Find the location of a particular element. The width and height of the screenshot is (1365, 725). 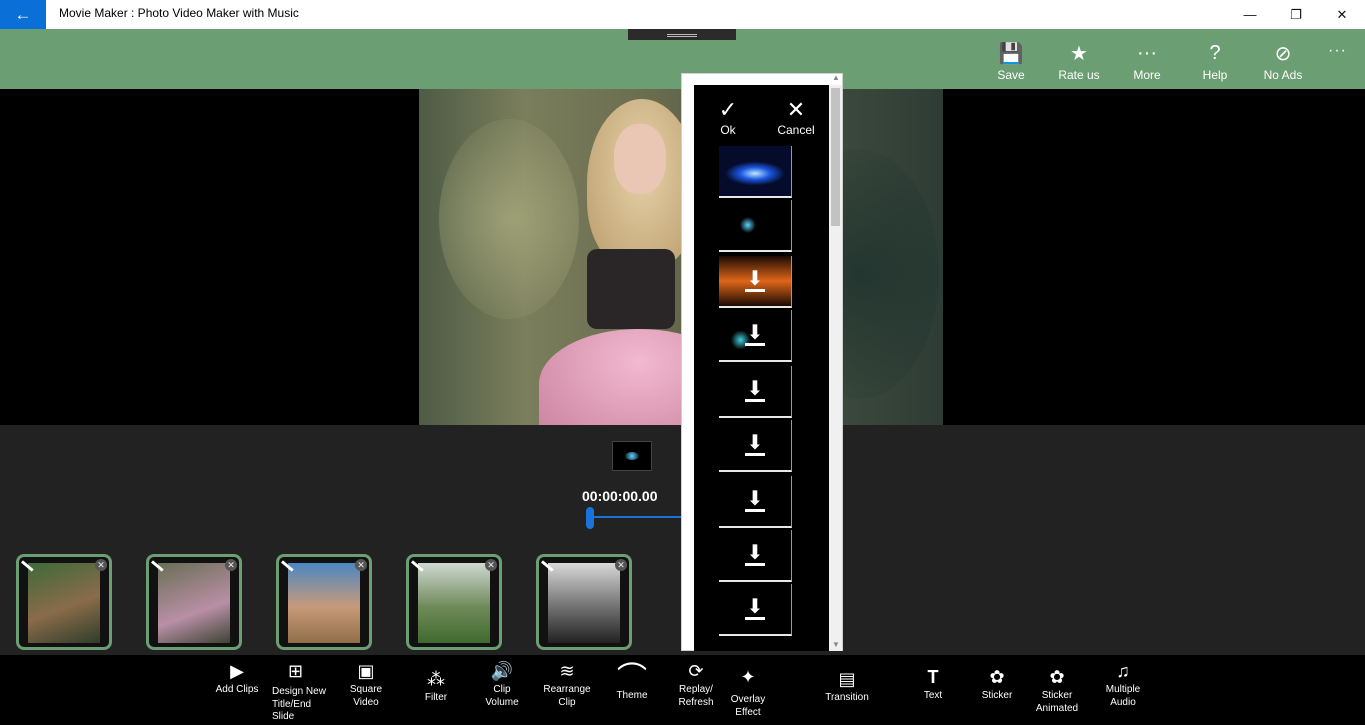

effect-thumbnail-3: ⬇ is located at coordinates (755, 282).